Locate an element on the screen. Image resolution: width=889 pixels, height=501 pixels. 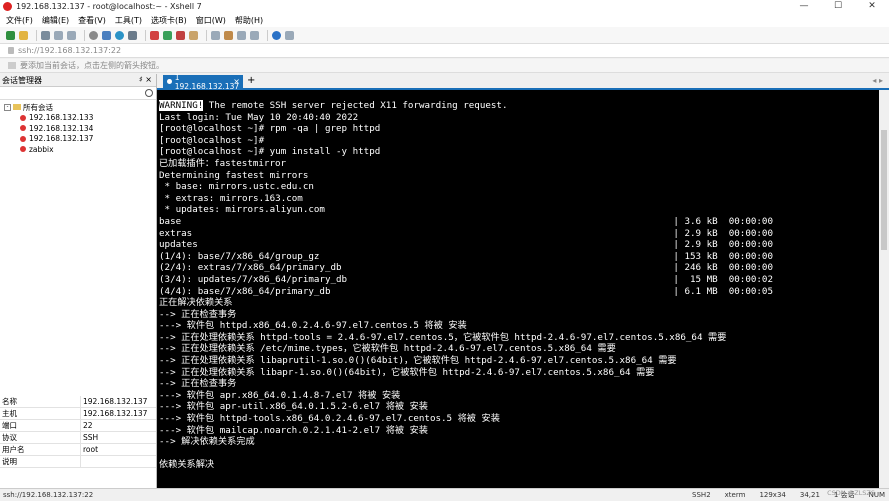
status-address: ssh://192.168.132.137:22 is located at coordinates (48, 495).